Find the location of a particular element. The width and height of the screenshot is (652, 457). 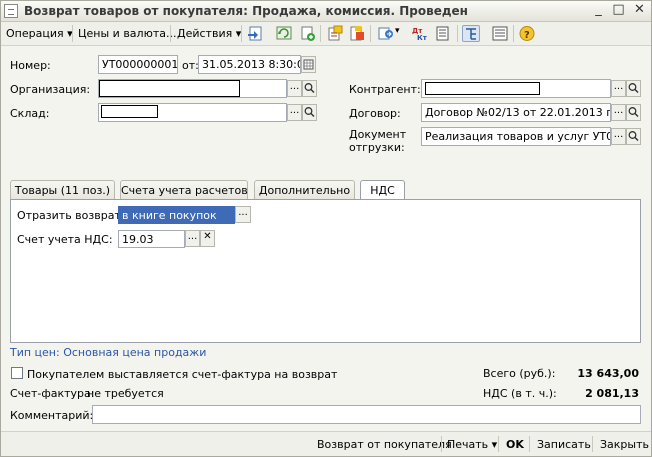

maximize-button: □ is located at coordinates (618, 11).